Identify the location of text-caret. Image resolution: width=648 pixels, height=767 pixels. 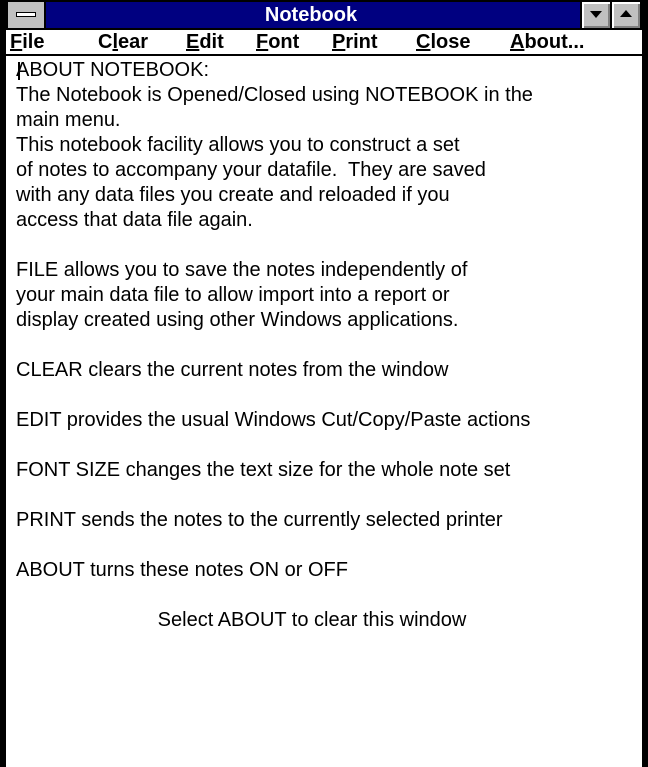
(19, 71).